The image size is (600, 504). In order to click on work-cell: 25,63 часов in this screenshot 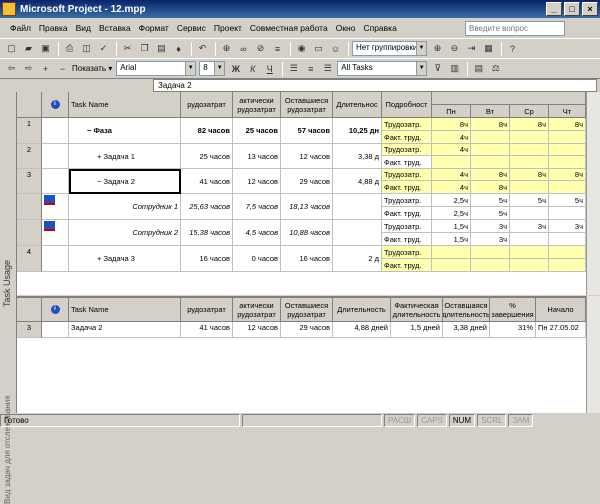, I will do `click(207, 207)`.